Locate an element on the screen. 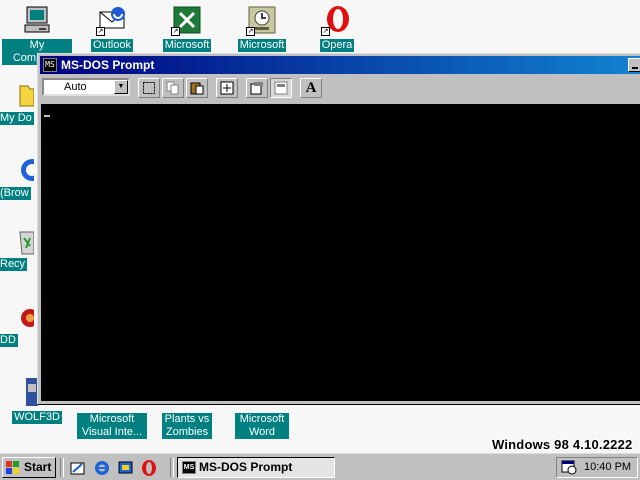 This screenshot has width=640, height=480. mark-button is located at coordinates (149, 88).